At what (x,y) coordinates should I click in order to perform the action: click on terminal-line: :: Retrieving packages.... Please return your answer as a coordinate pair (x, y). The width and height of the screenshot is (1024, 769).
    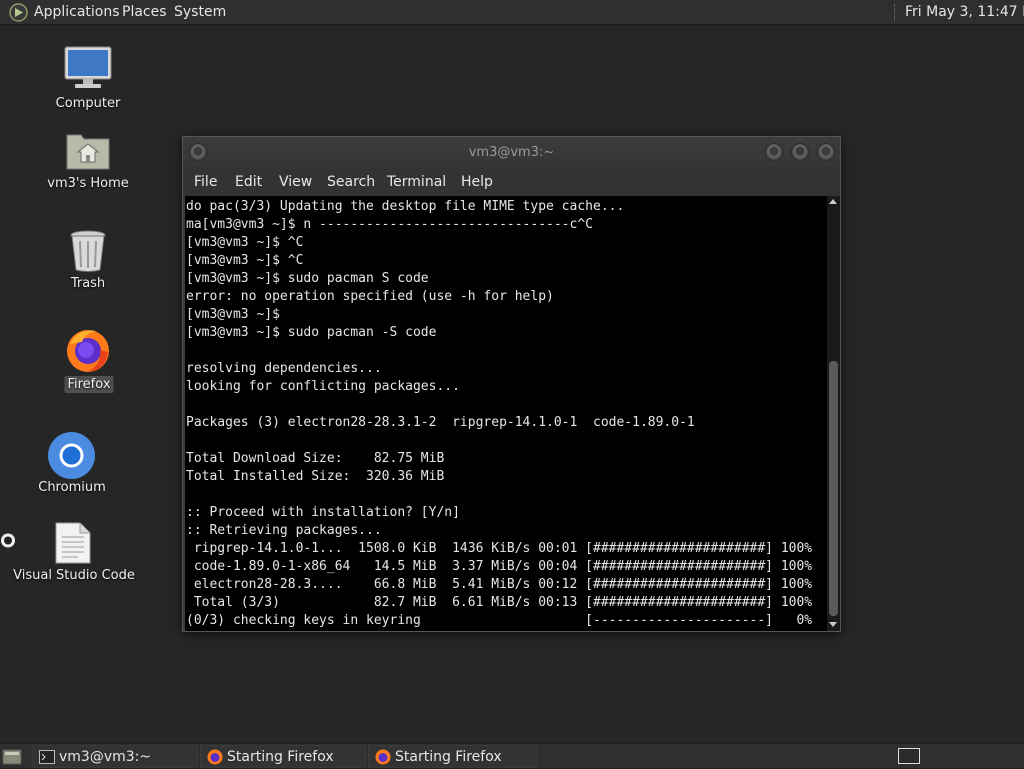
    Looking at the image, I should click on (284, 530).